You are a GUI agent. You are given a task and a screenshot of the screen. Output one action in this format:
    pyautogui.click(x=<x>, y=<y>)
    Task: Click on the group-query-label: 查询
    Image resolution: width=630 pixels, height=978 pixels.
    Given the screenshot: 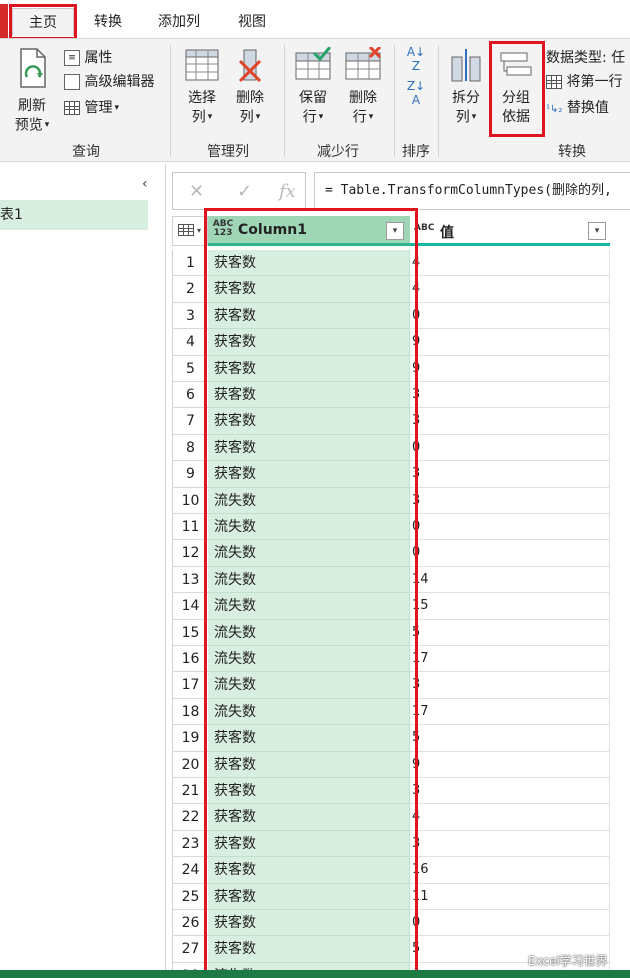 What is the action you would take?
    pyautogui.click(x=86, y=152)
    